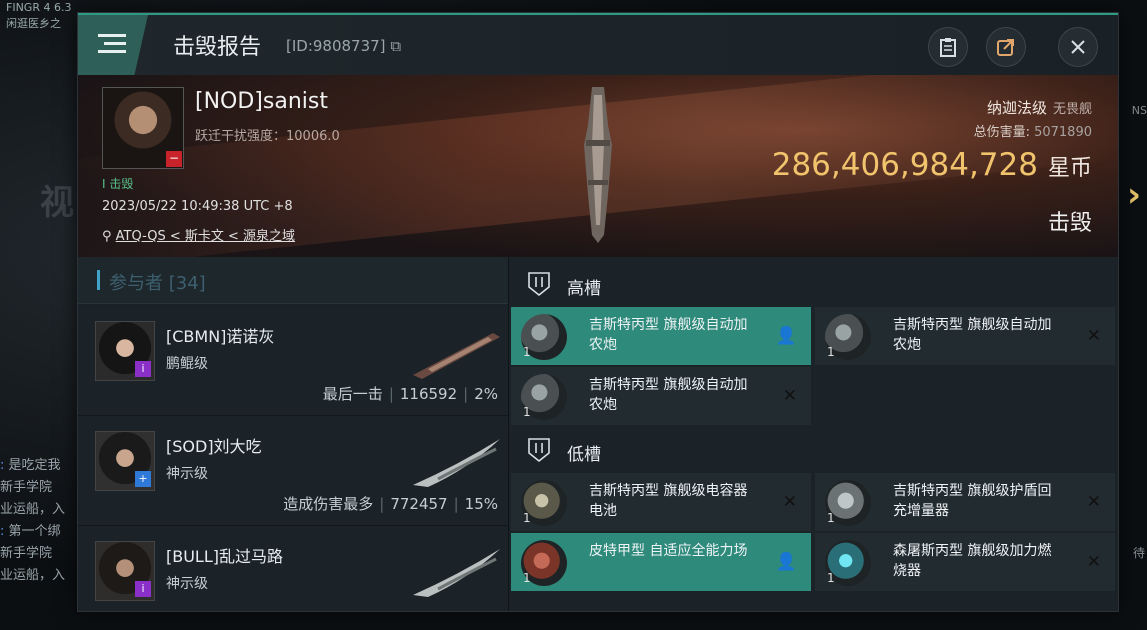  I want to click on share-icon, so click(1005, 47).